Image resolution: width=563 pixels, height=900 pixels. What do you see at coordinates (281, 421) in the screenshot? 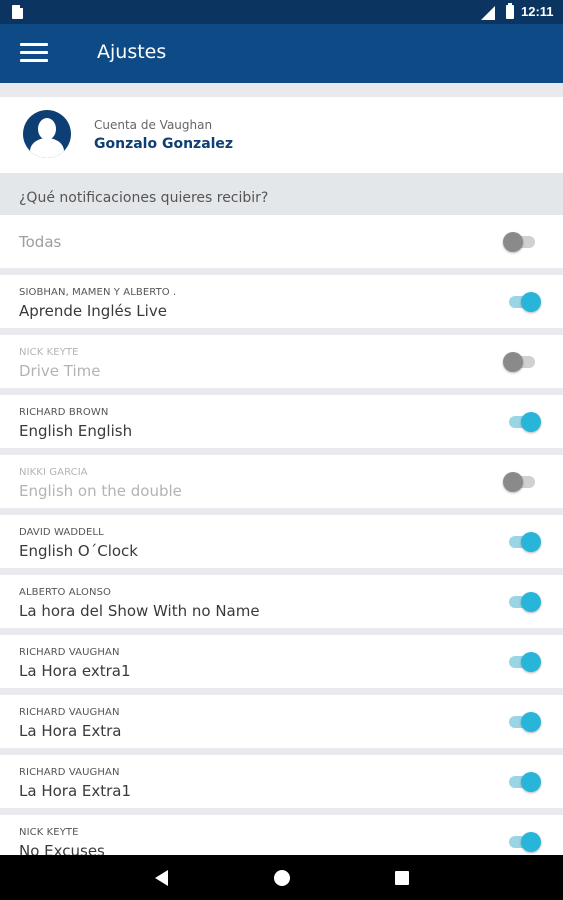
I see `notification-row: Richard Brown English English` at bounding box center [281, 421].